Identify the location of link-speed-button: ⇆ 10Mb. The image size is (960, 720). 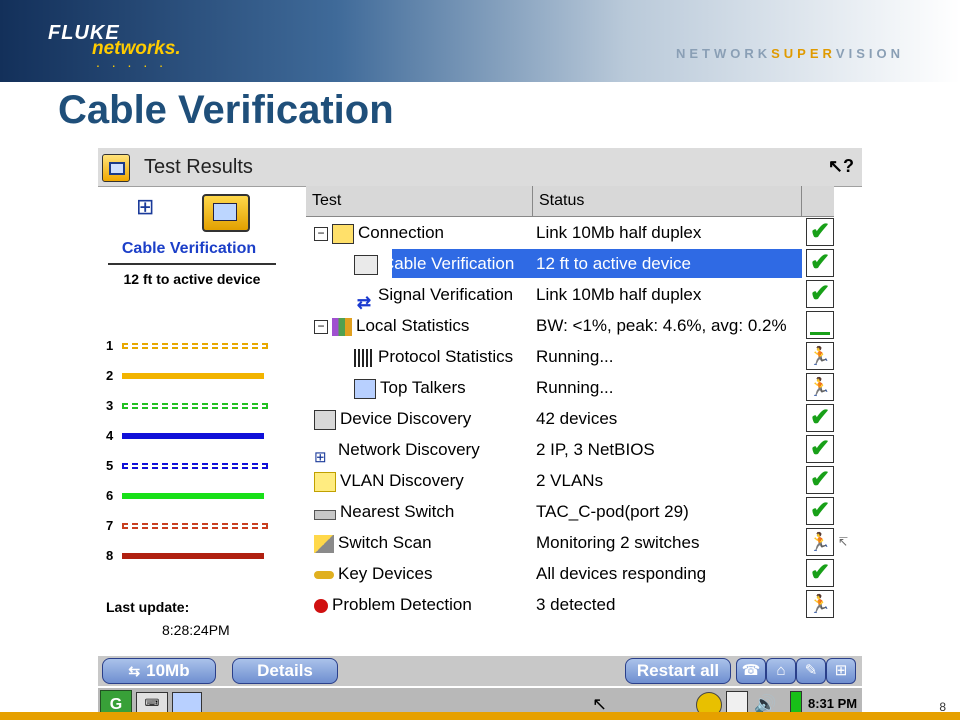
(159, 671).